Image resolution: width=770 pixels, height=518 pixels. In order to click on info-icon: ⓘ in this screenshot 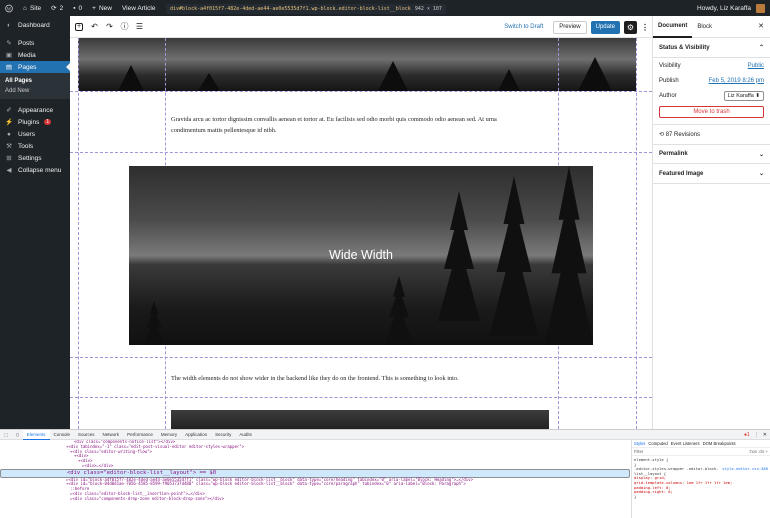, I will do `click(124, 26)`.